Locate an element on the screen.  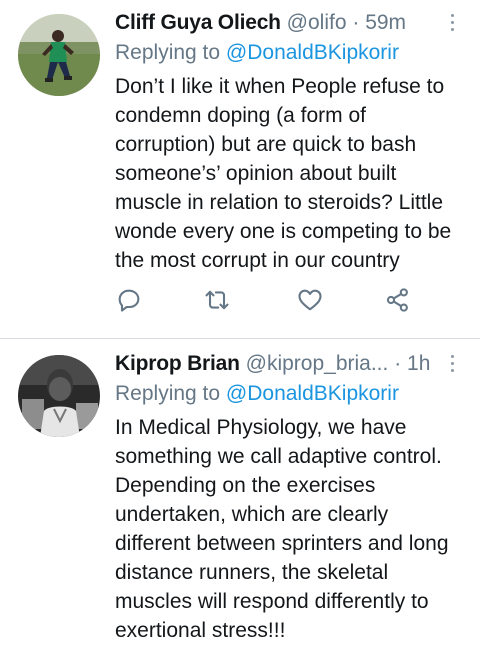
display-name: Kiprop Brian is located at coordinates (177, 363).